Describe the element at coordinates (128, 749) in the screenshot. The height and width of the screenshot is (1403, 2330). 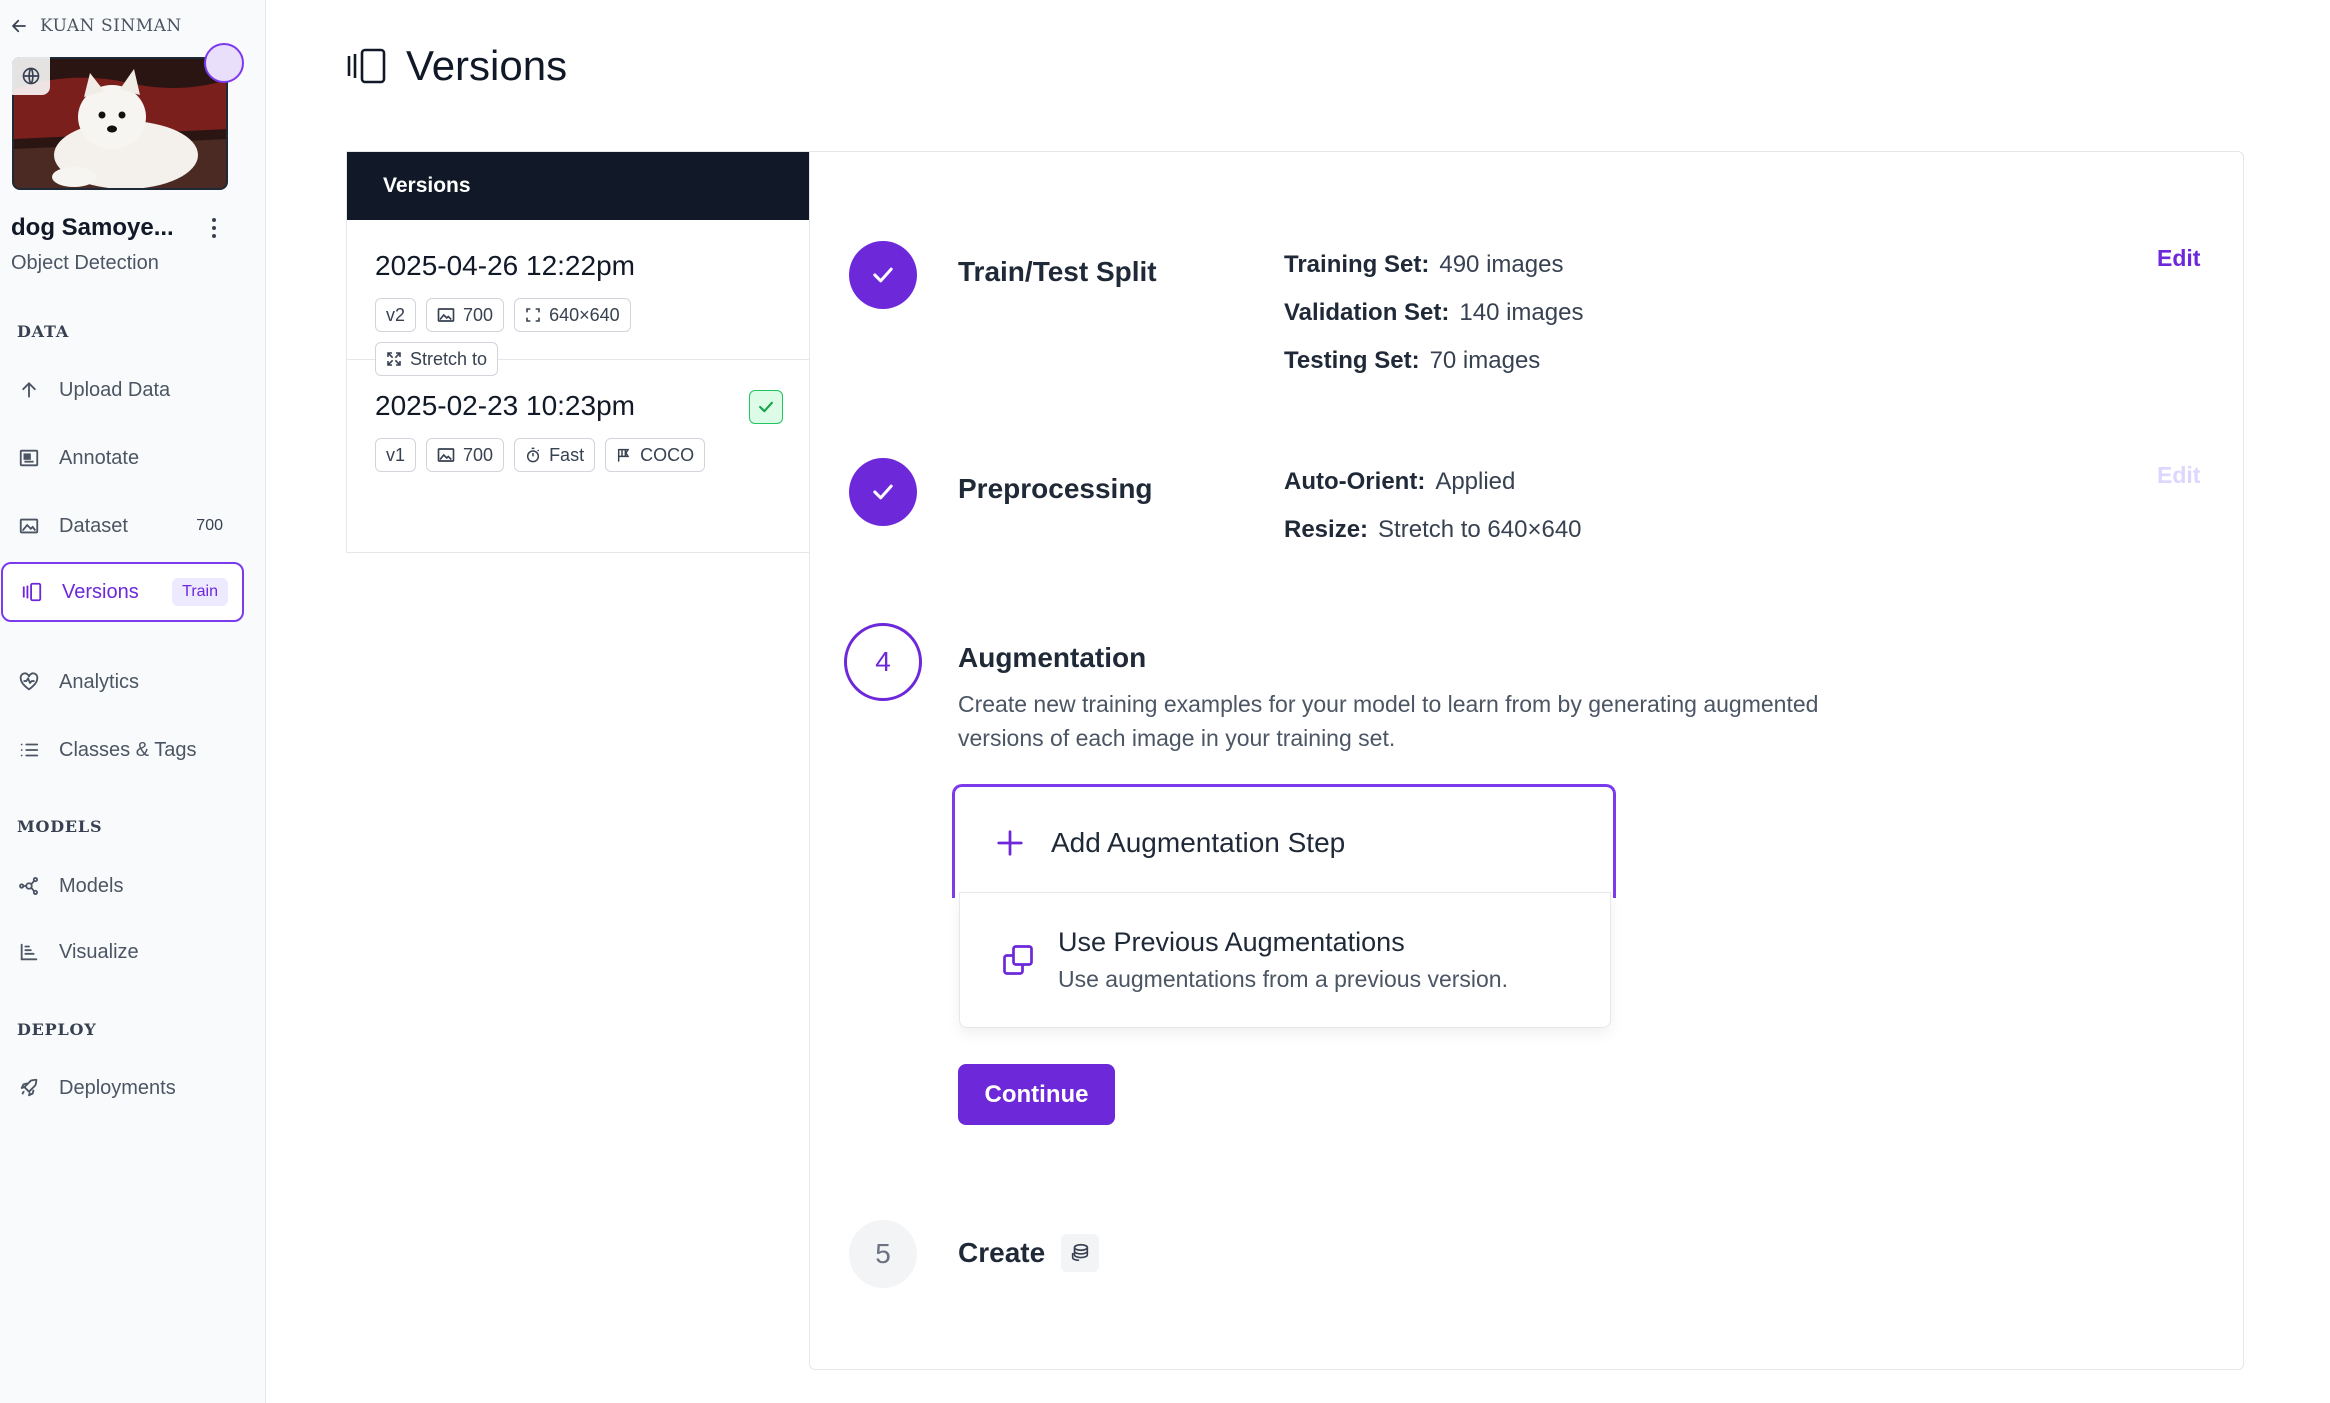
I see `sidebar-item-label: Classes & Tags` at that location.